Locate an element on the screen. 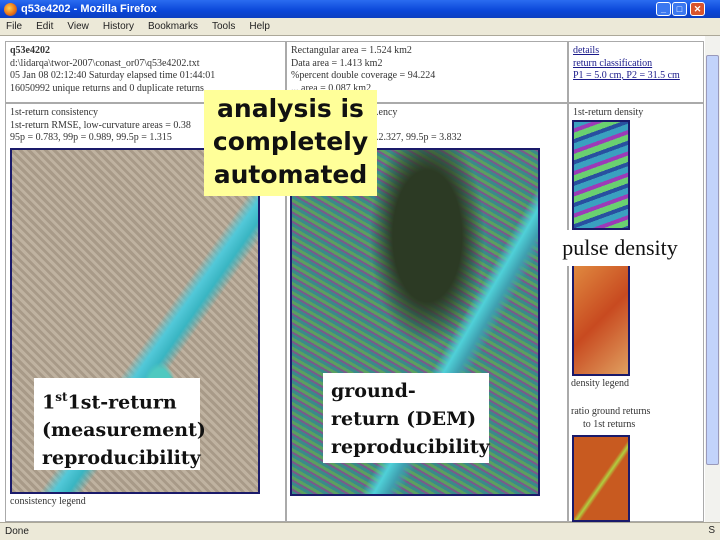 The height and width of the screenshot is (540, 720). status-text: Done is located at coordinates (17, 531).